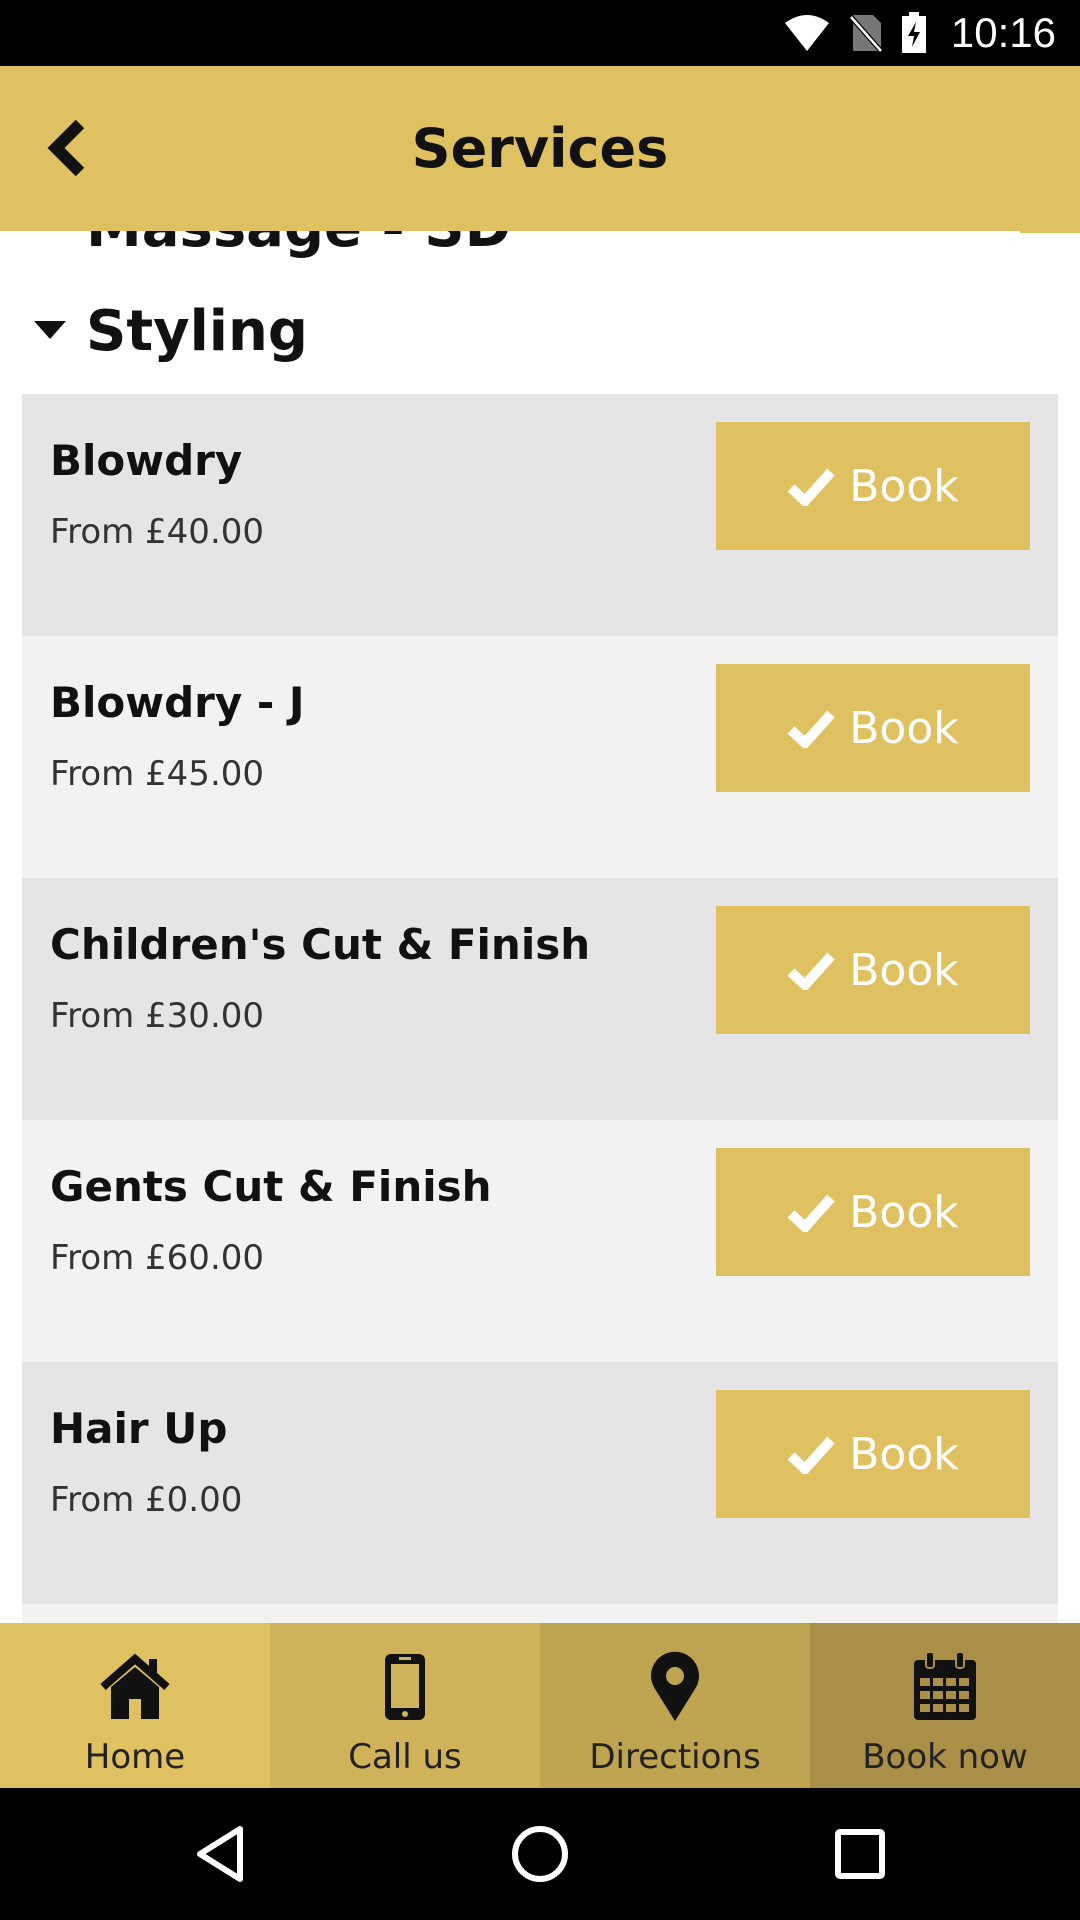 The height and width of the screenshot is (1920, 1080). Describe the element at coordinates (157, 532) in the screenshot. I see `service-price: From £40.00` at that location.